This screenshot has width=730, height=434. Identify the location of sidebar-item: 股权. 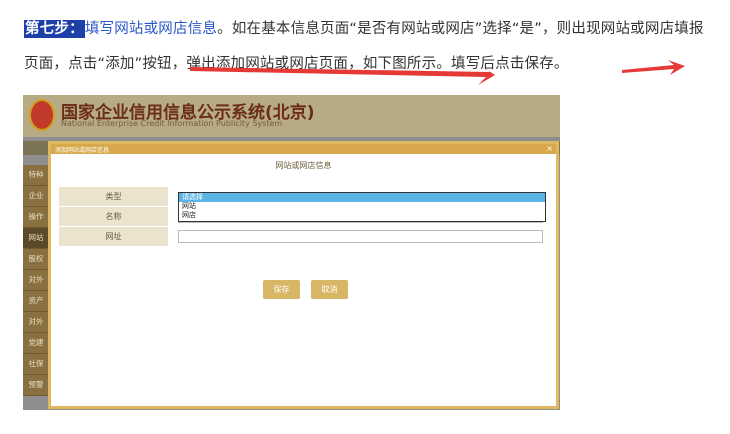
(36, 259).